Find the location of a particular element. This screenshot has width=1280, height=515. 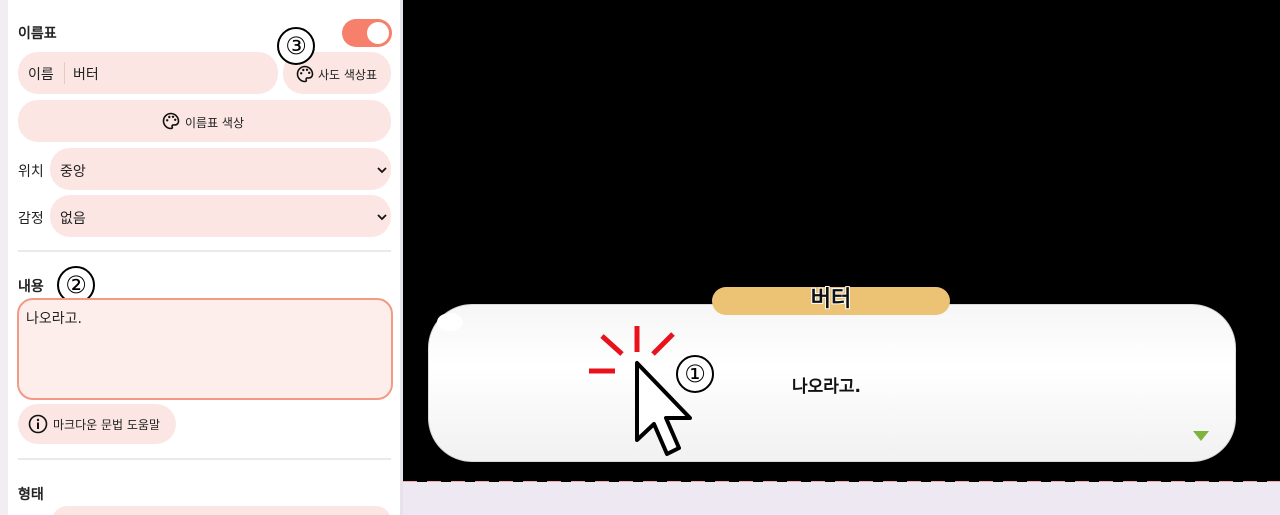

emotion-label: 감정 is located at coordinates (31, 219).